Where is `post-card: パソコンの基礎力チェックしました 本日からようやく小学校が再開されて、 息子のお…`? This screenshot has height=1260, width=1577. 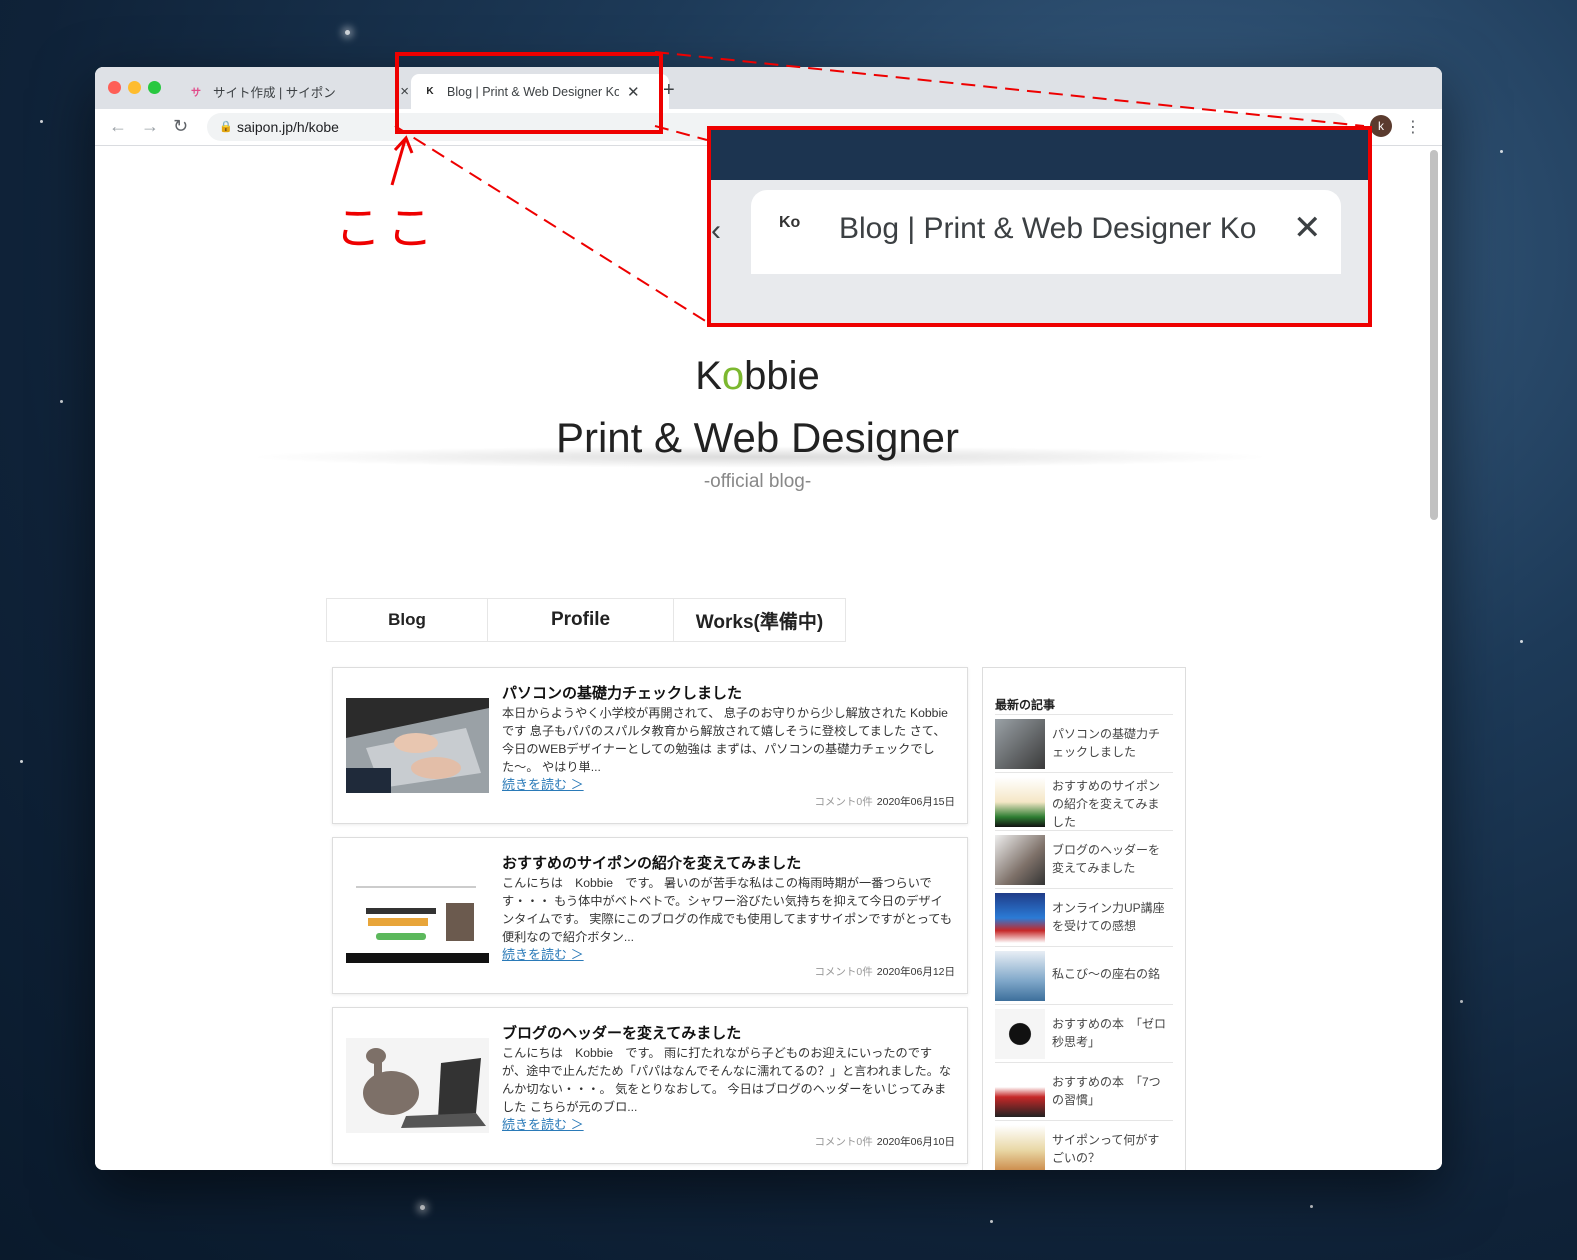 post-card: パソコンの基礎力チェックしました 本日からようやく小学校が再開されて、 息子のお… is located at coordinates (650, 745).